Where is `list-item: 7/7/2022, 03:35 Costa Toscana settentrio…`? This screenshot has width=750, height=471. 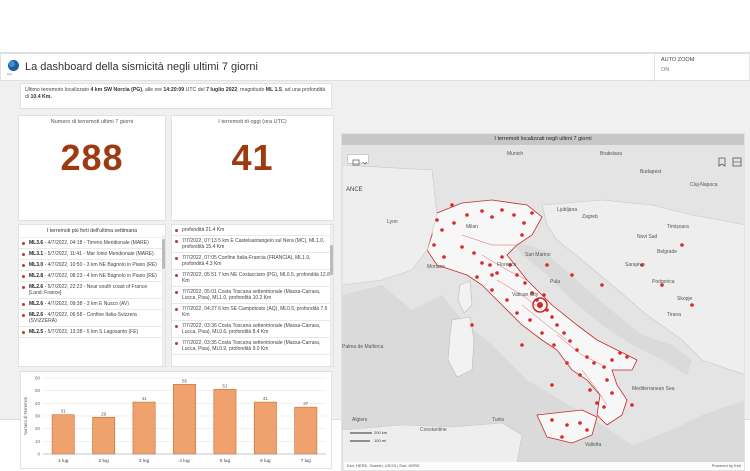 list-item: 7/7/2022, 03:35 Costa Toscana settentrio… is located at coordinates (252, 346).